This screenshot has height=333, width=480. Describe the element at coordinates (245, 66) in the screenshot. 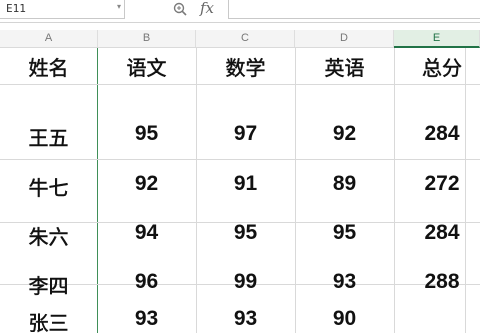

I see `cell-header-math: 数学` at that location.